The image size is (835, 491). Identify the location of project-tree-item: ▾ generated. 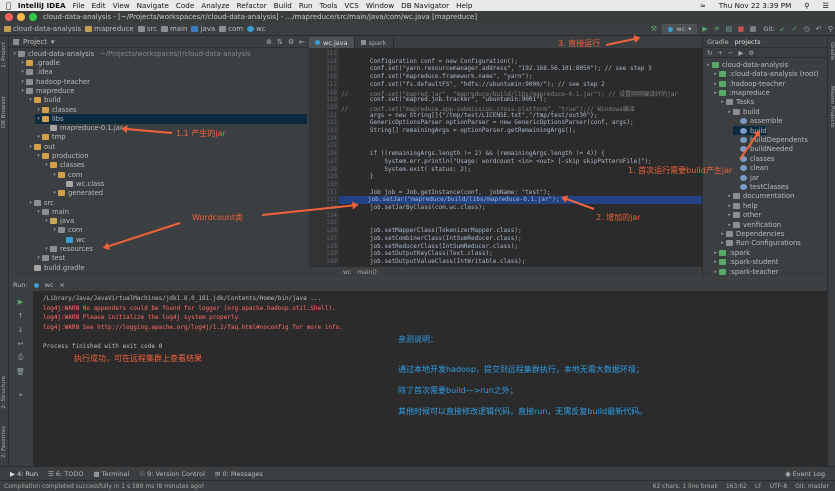
(179, 194).